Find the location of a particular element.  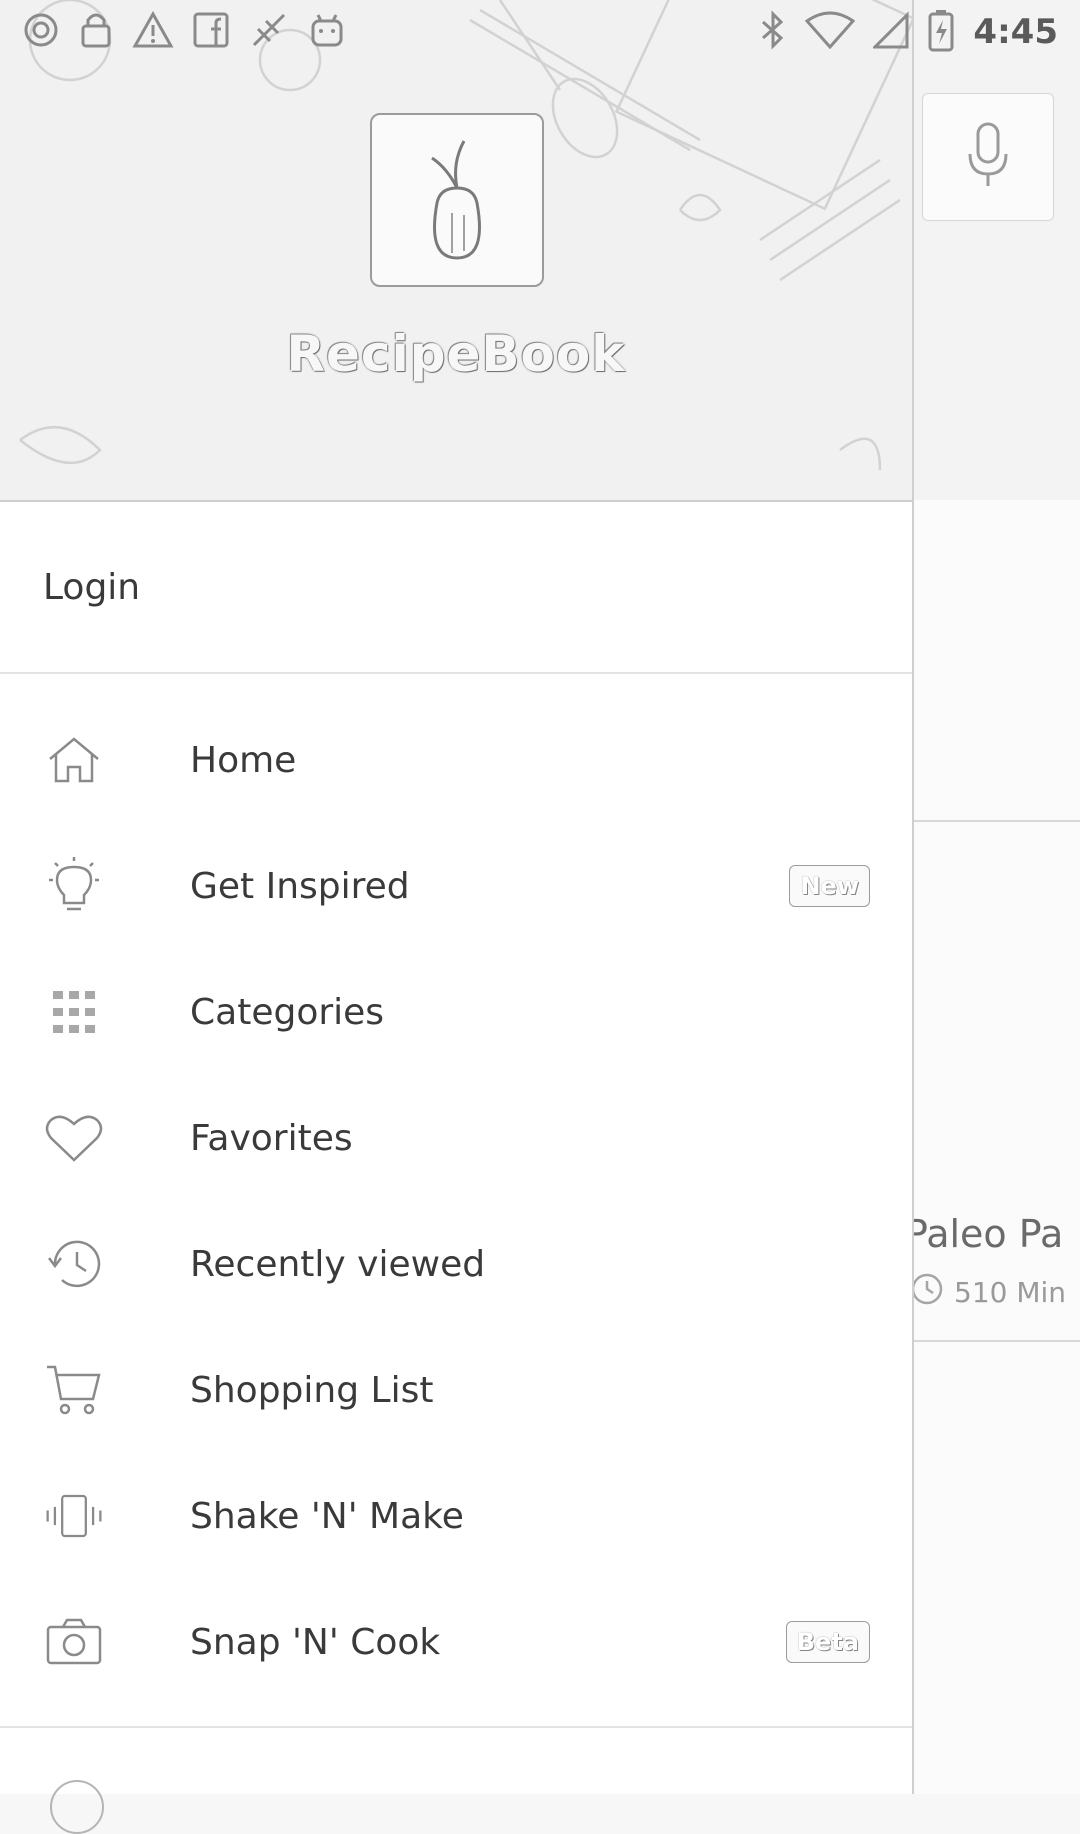

menu-label-get-inspired: Get Inspired is located at coordinates (300, 886).